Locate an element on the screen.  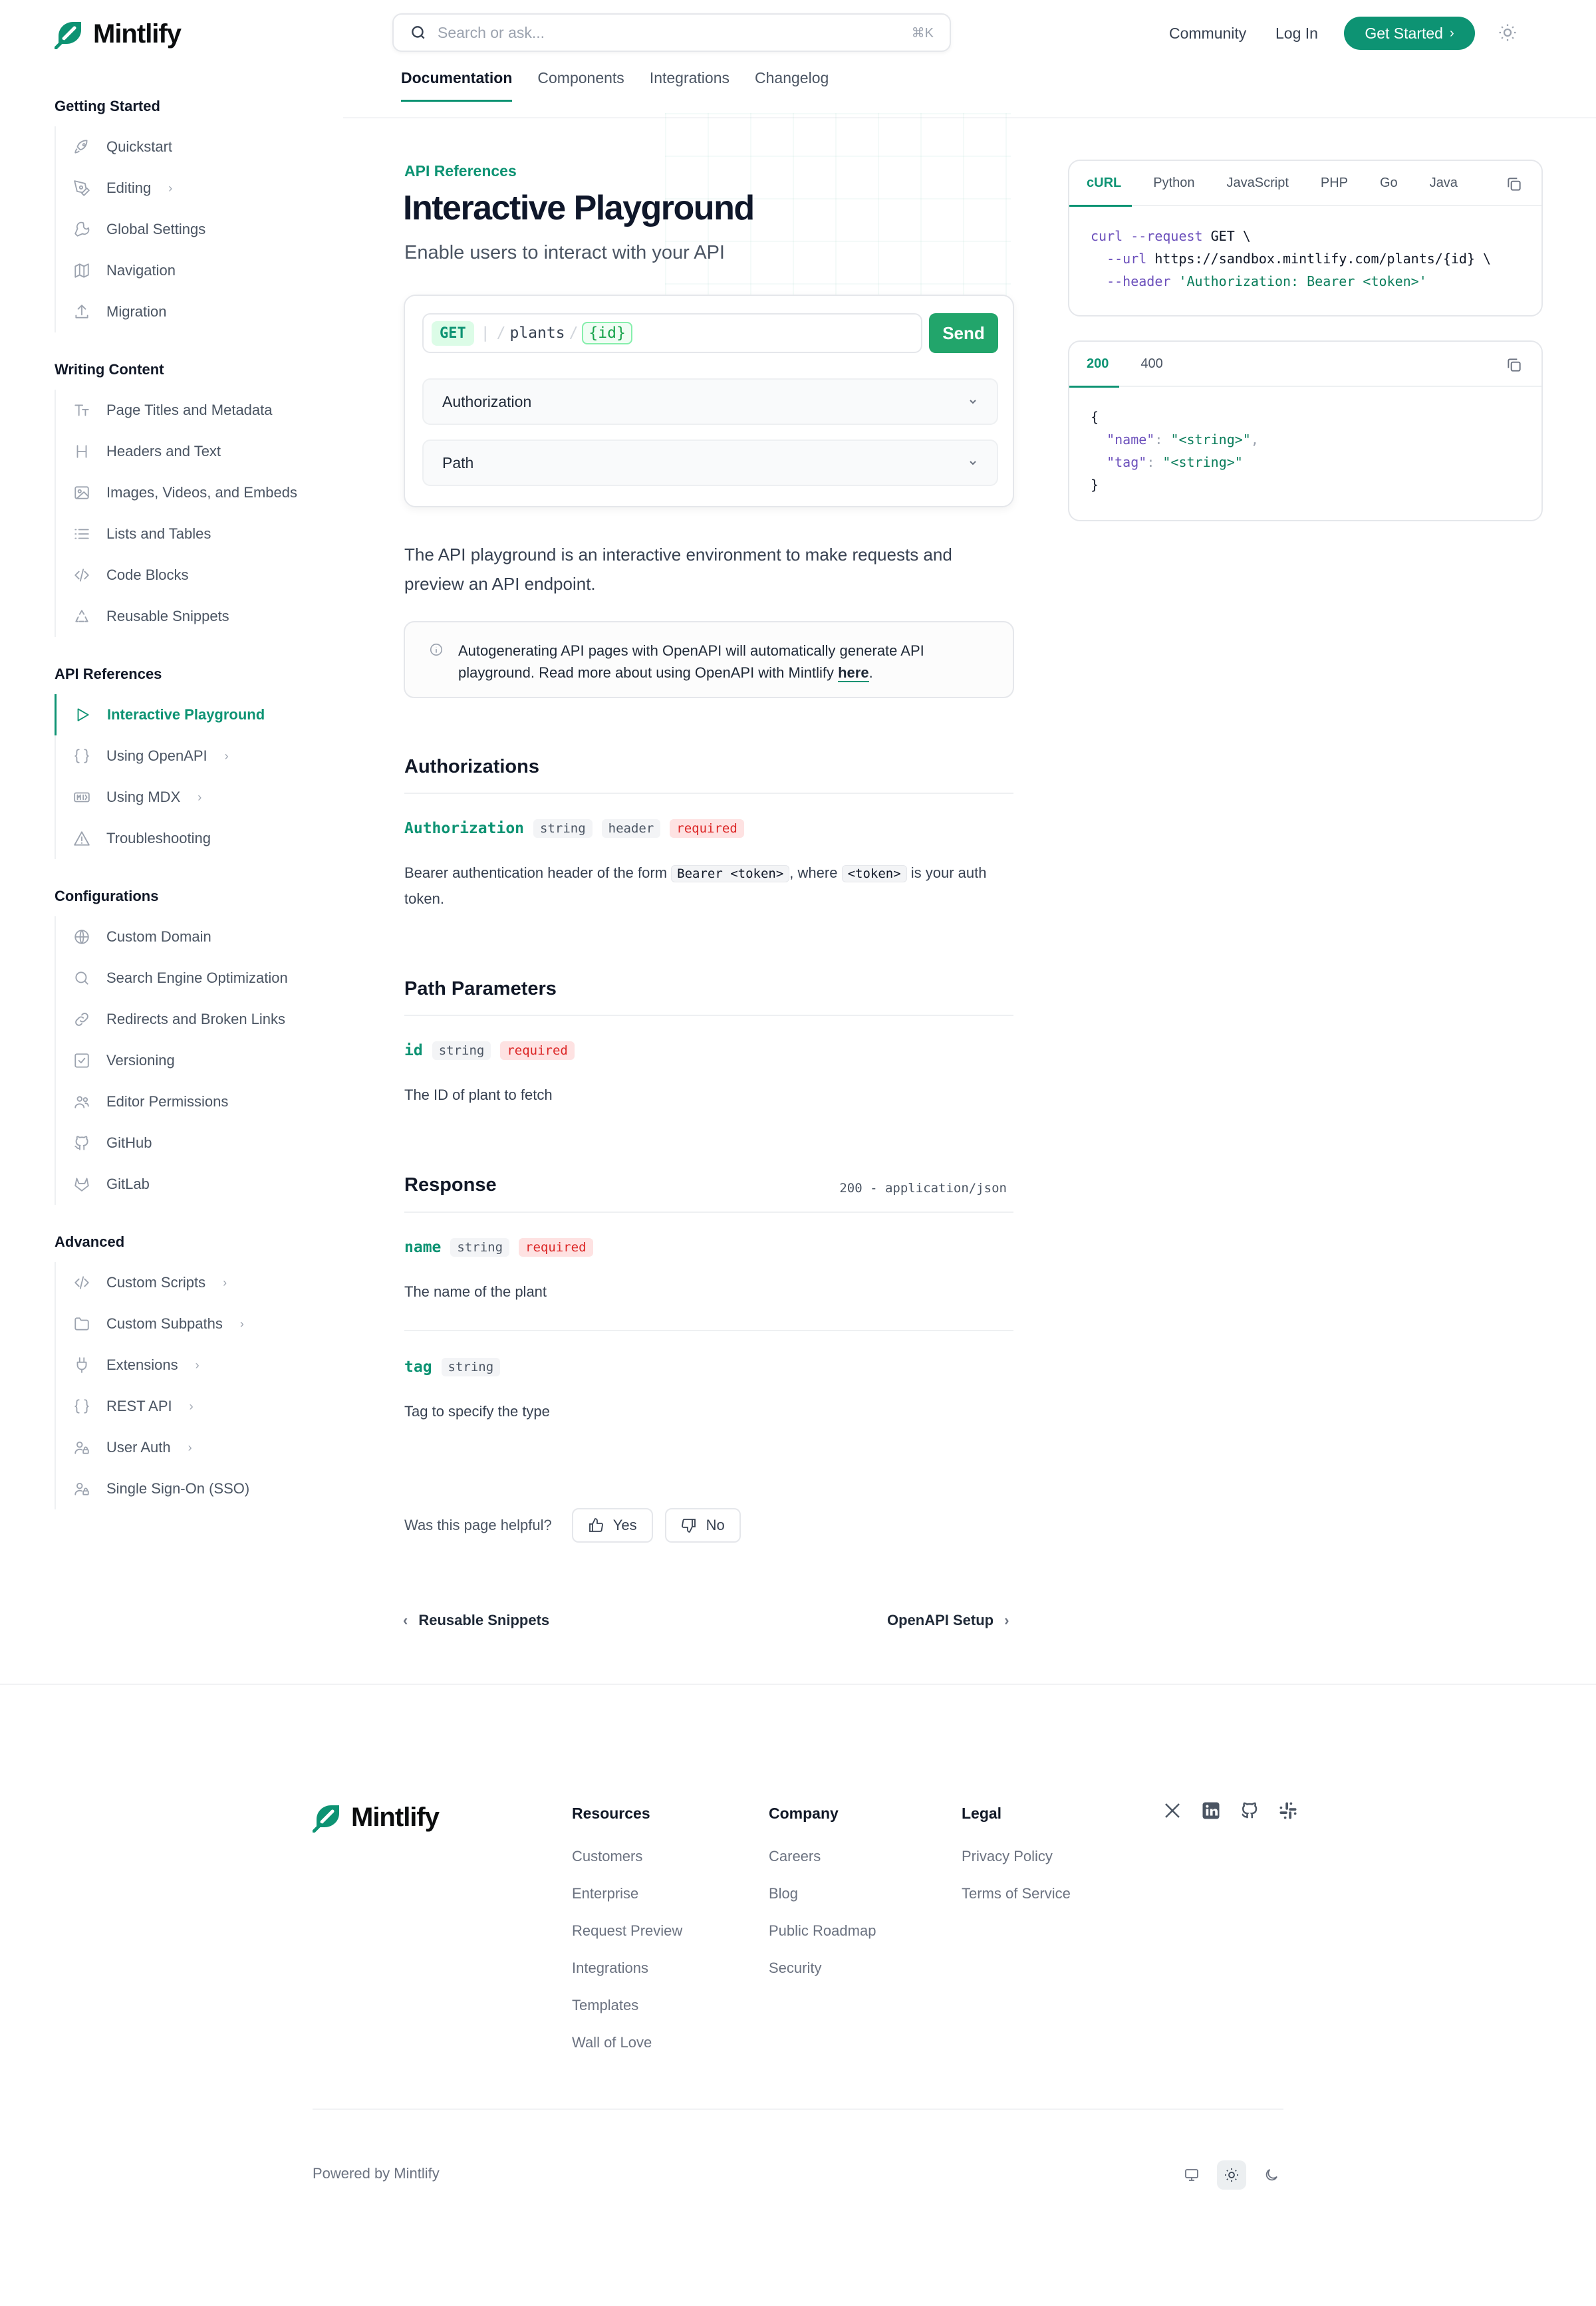
get-started-button: Get Started › is located at coordinates (1409, 34).